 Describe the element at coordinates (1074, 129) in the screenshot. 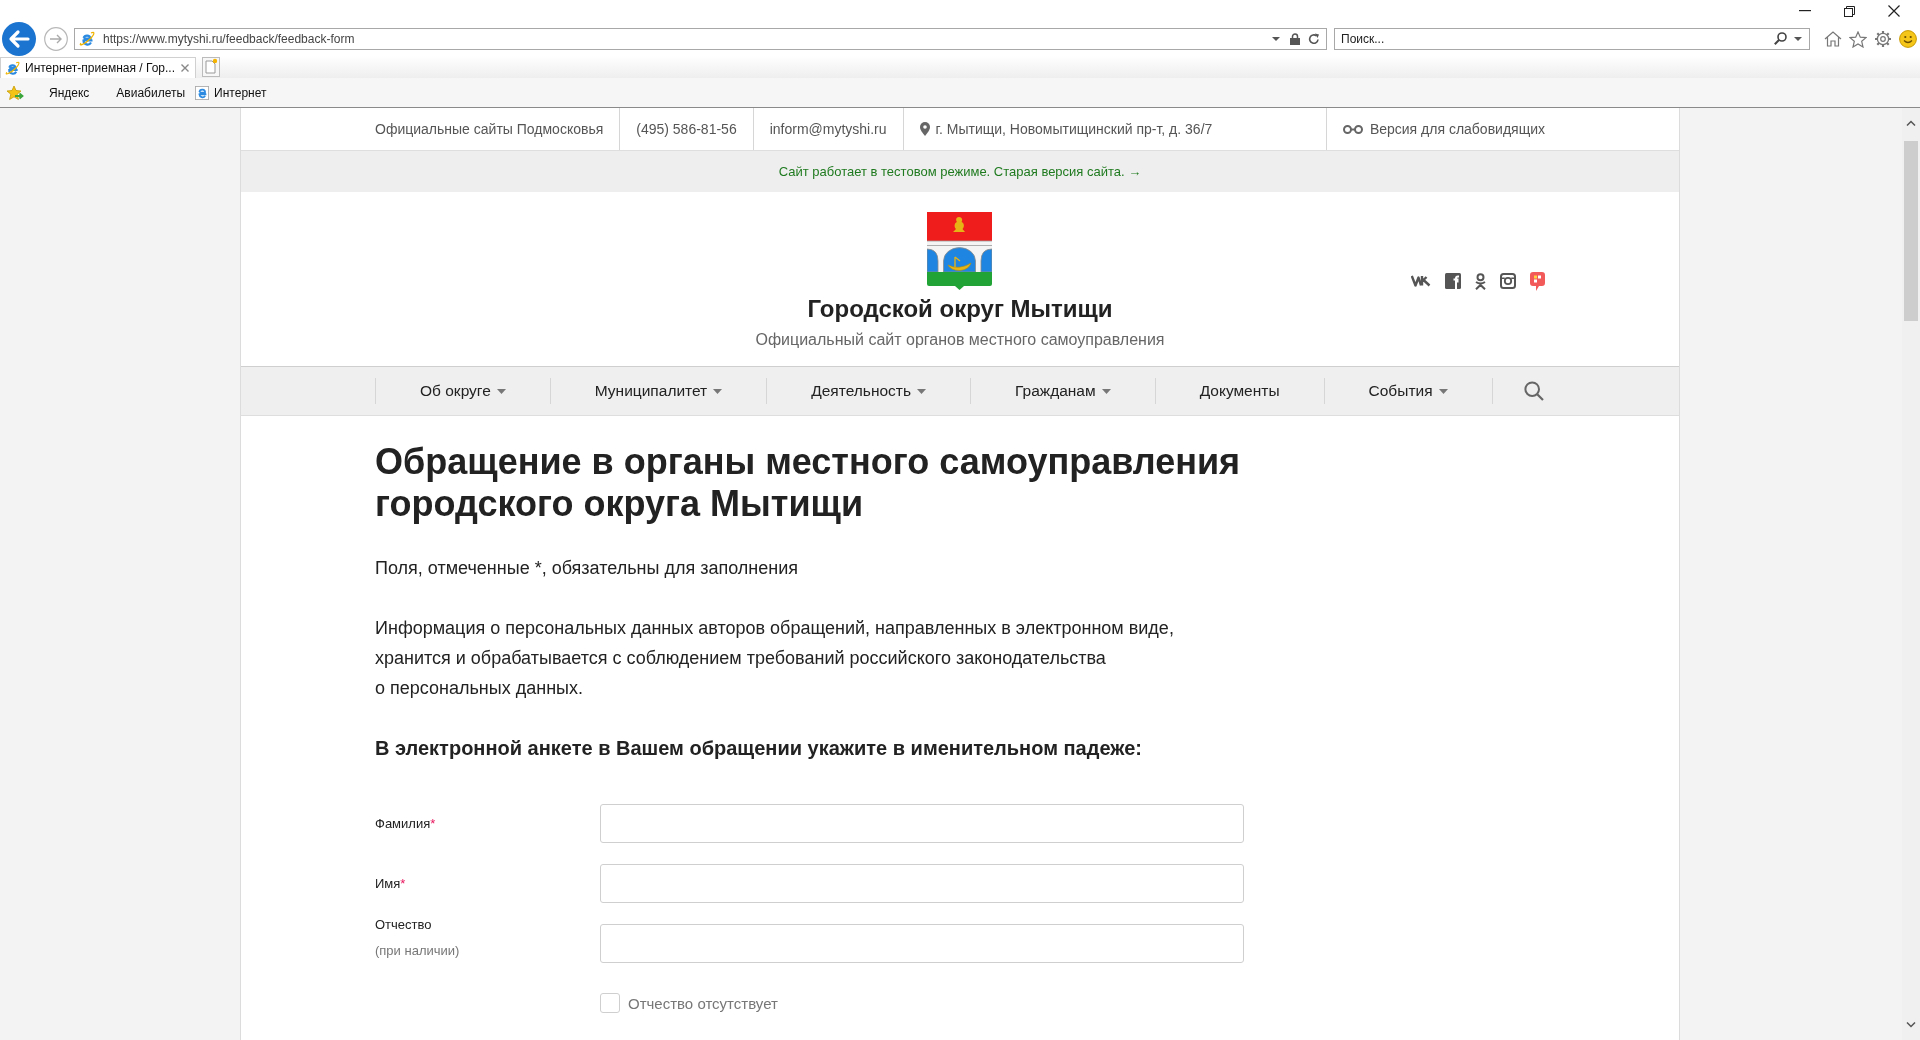

I see `address-text: г. Мытищи, Новомытищинский пр-т, д. 36/7` at that location.